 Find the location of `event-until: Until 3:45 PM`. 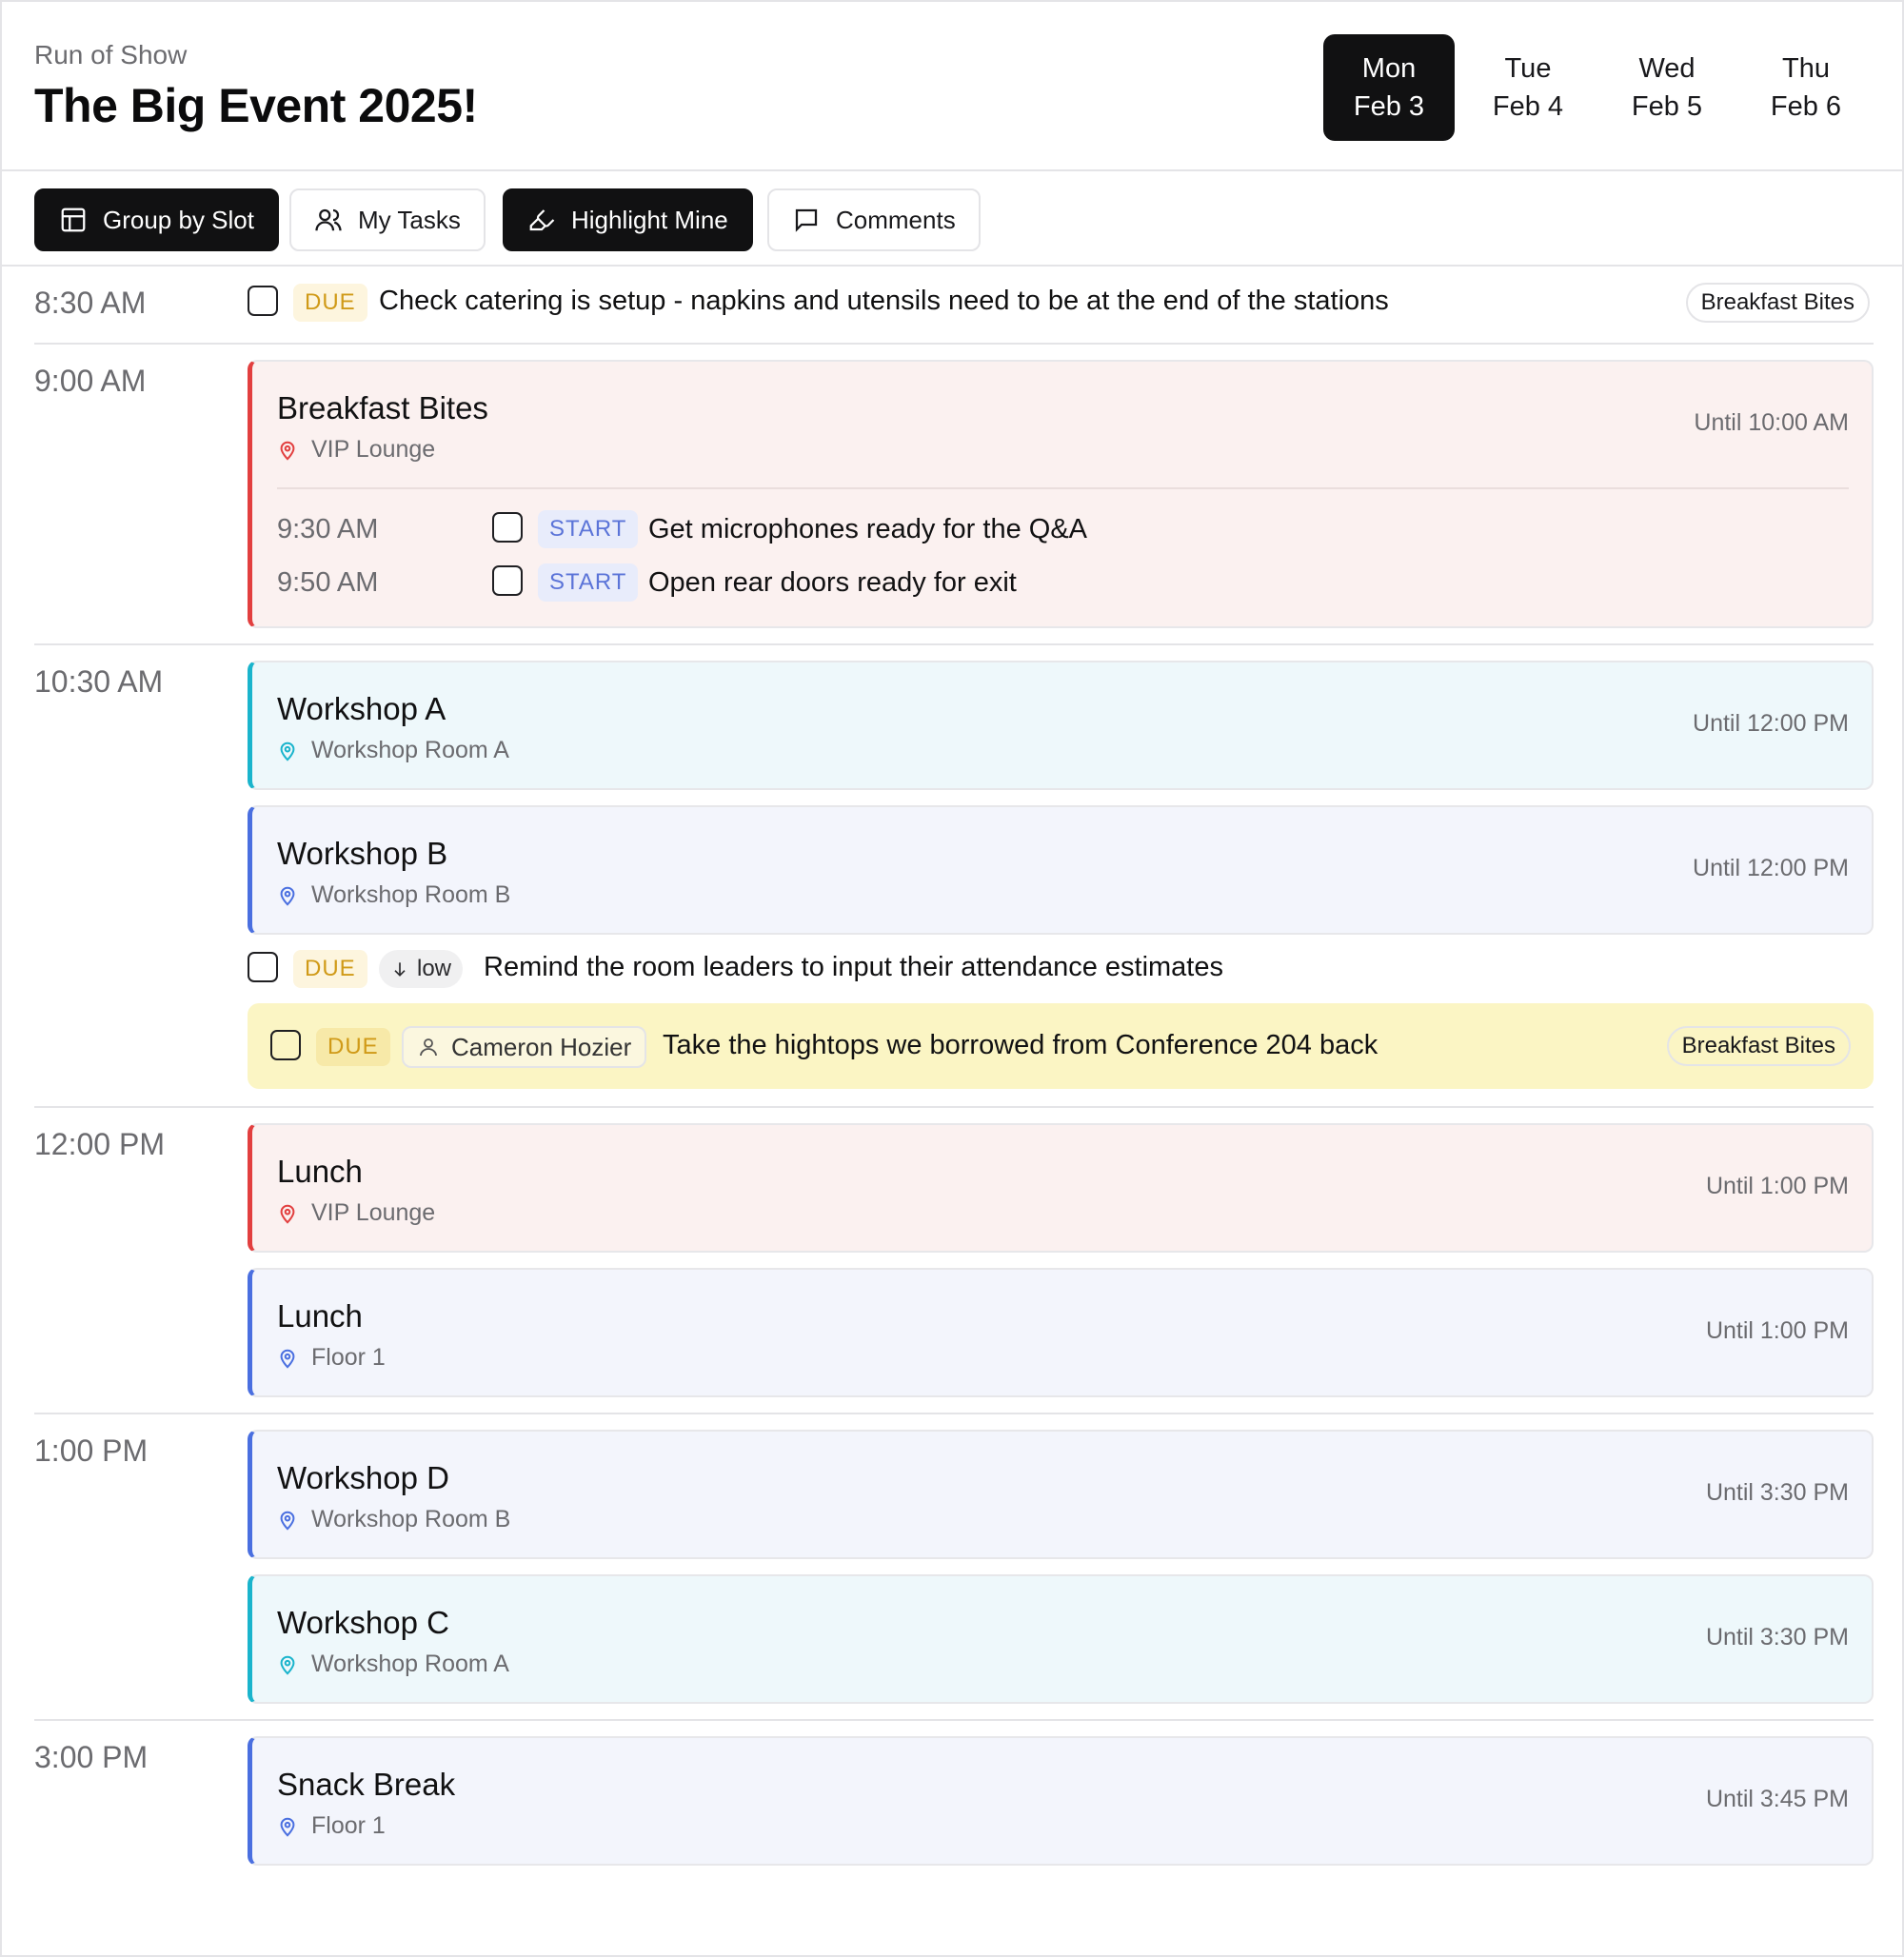

event-until: Until 3:45 PM is located at coordinates (1777, 1799).